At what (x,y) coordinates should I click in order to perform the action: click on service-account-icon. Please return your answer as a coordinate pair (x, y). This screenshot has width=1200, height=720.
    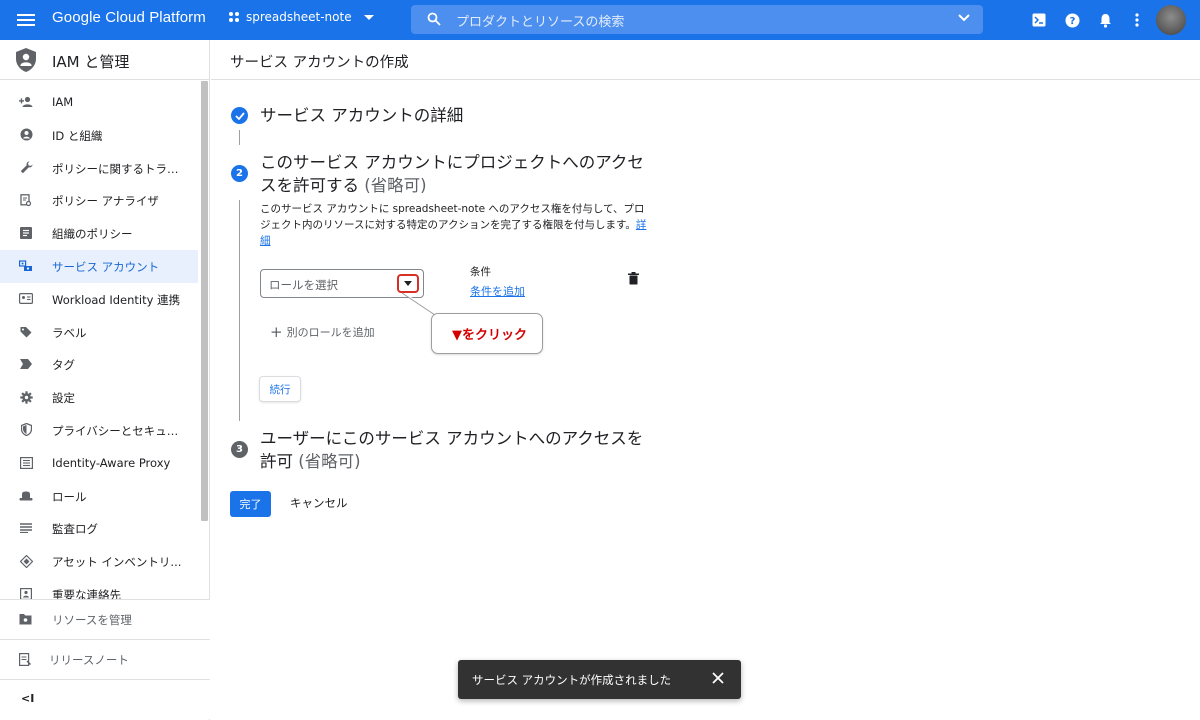
    Looking at the image, I should click on (26, 266).